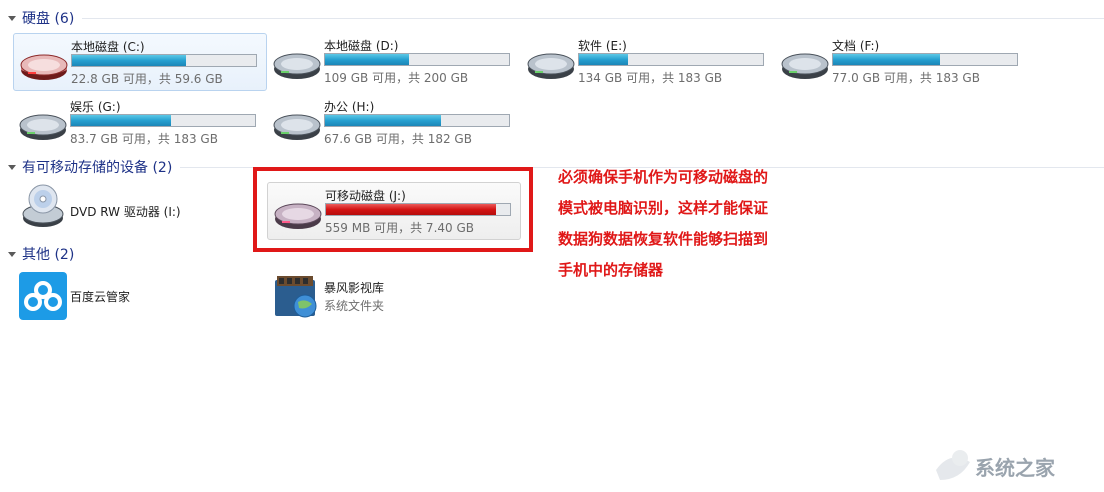  I want to click on drive-d: 本地磁盘 (D:) 109 GB 可用，共 200 GB, so click(393, 61).